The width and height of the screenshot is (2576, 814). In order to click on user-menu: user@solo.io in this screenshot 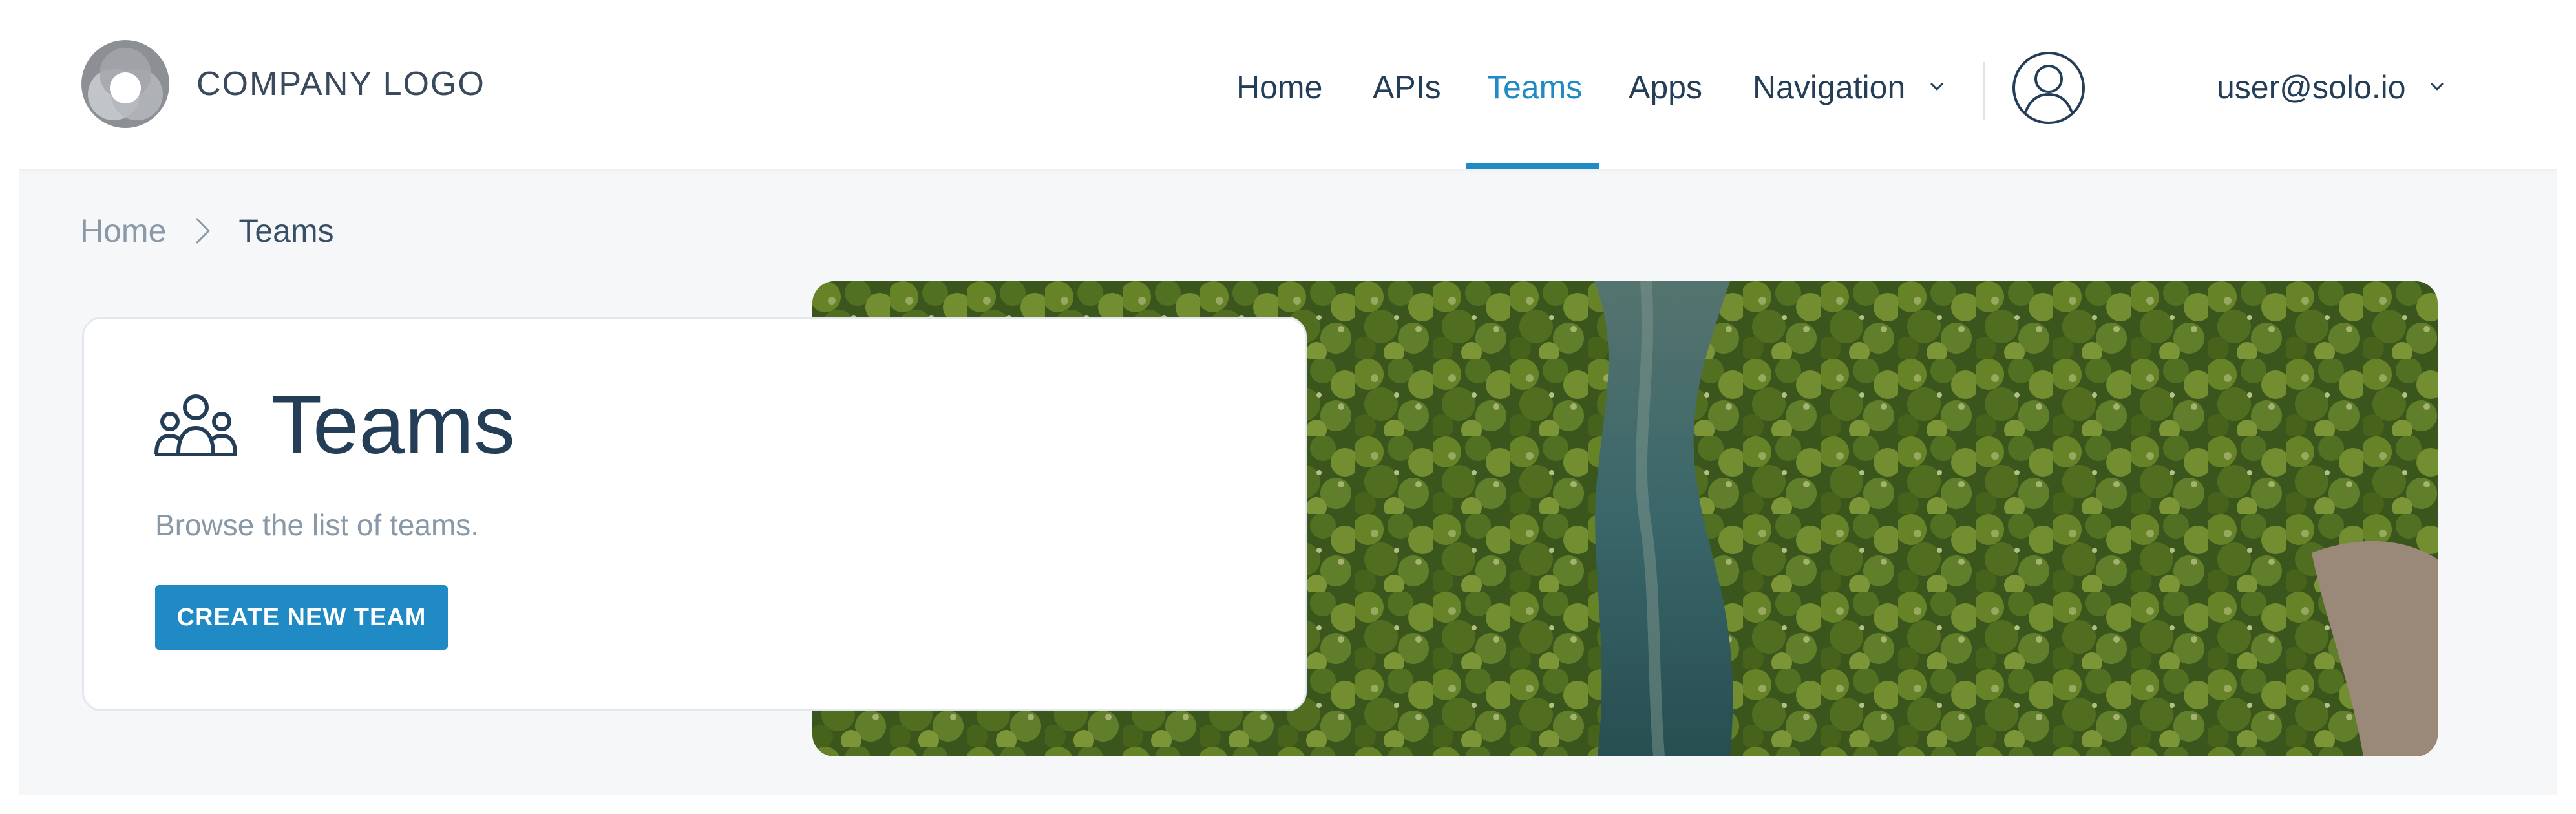, I will do `click(2330, 87)`.